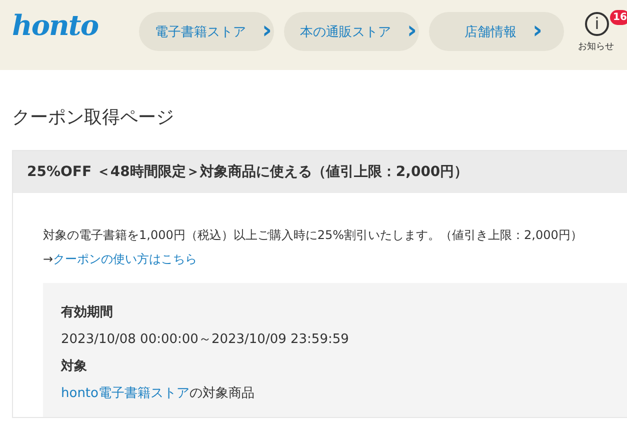 The height and width of the screenshot is (435, 627). I want to click on detail-value: 2023/10/08 00:00:00～2023/10/09 23:59:59, so click(205, 340).